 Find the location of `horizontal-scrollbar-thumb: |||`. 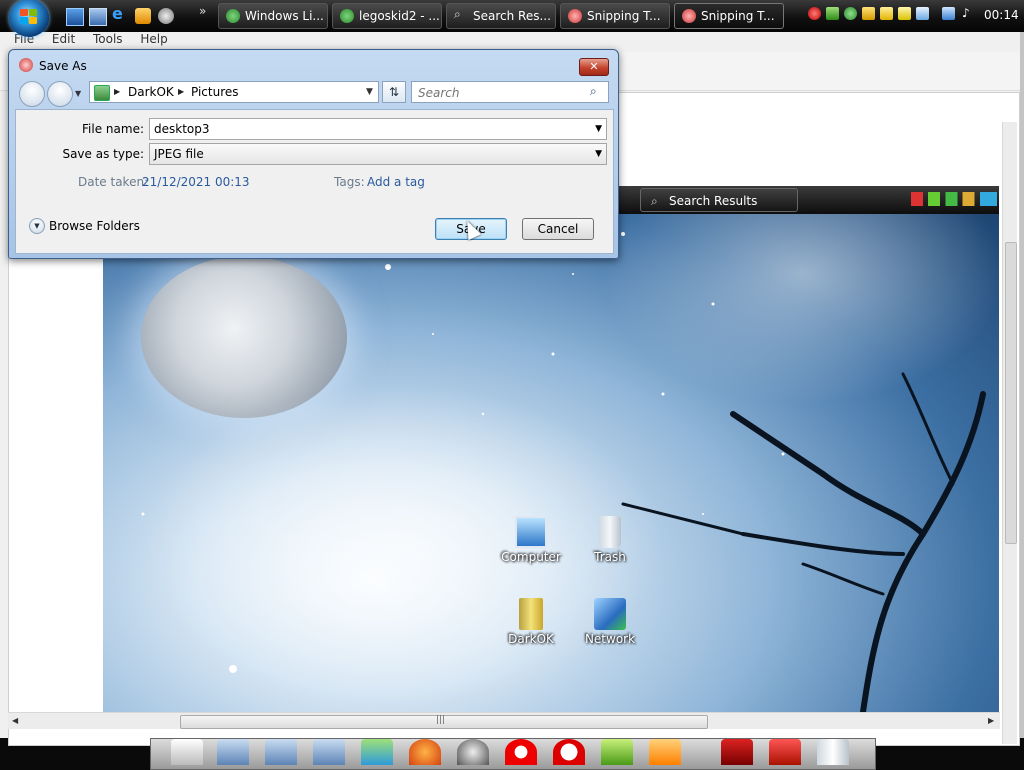

horizontal-scrollbar-thumb: ||| is located at coordinates (444, 722).